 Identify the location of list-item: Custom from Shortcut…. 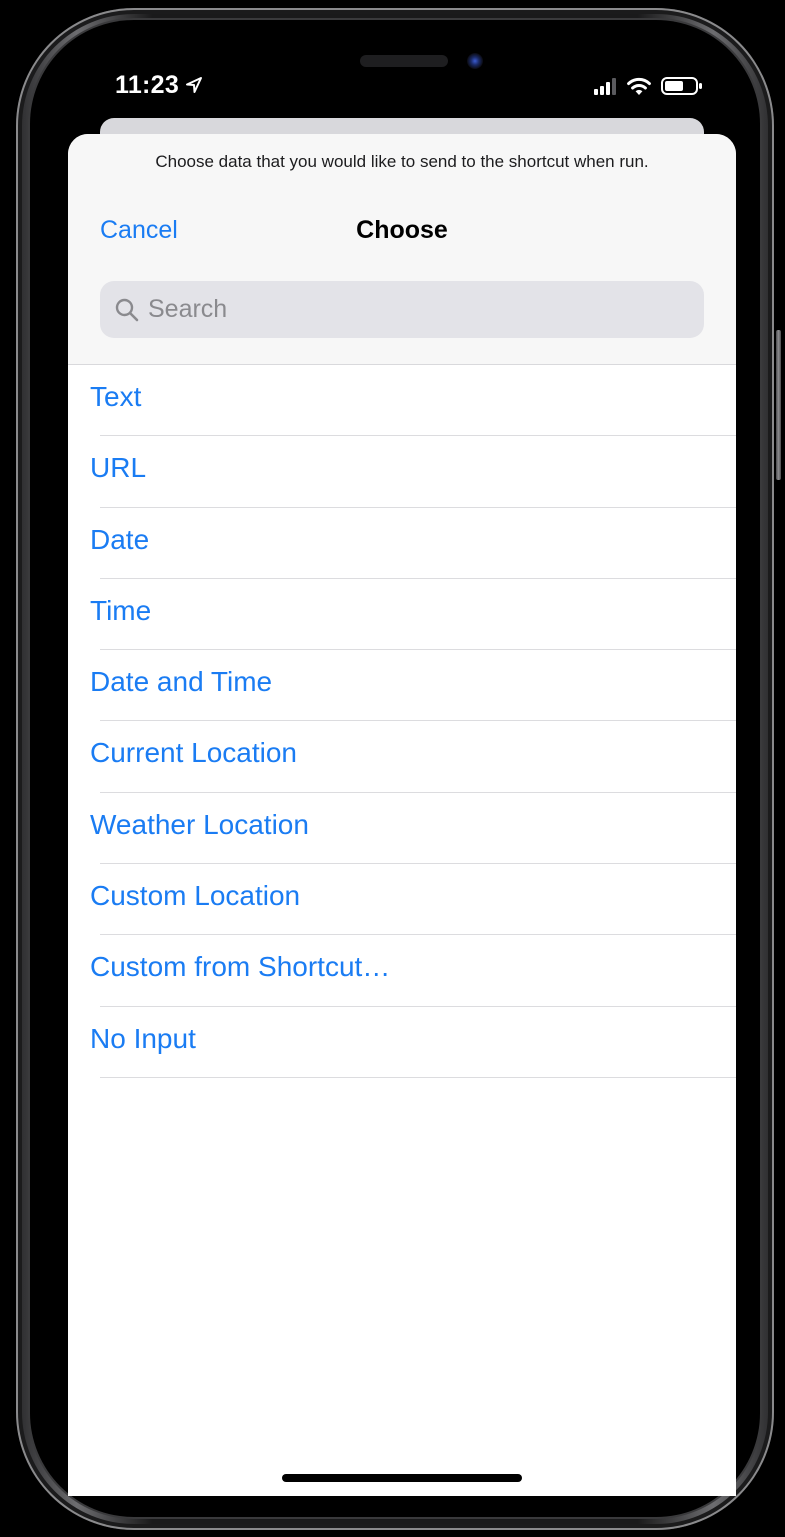
(402, 971).